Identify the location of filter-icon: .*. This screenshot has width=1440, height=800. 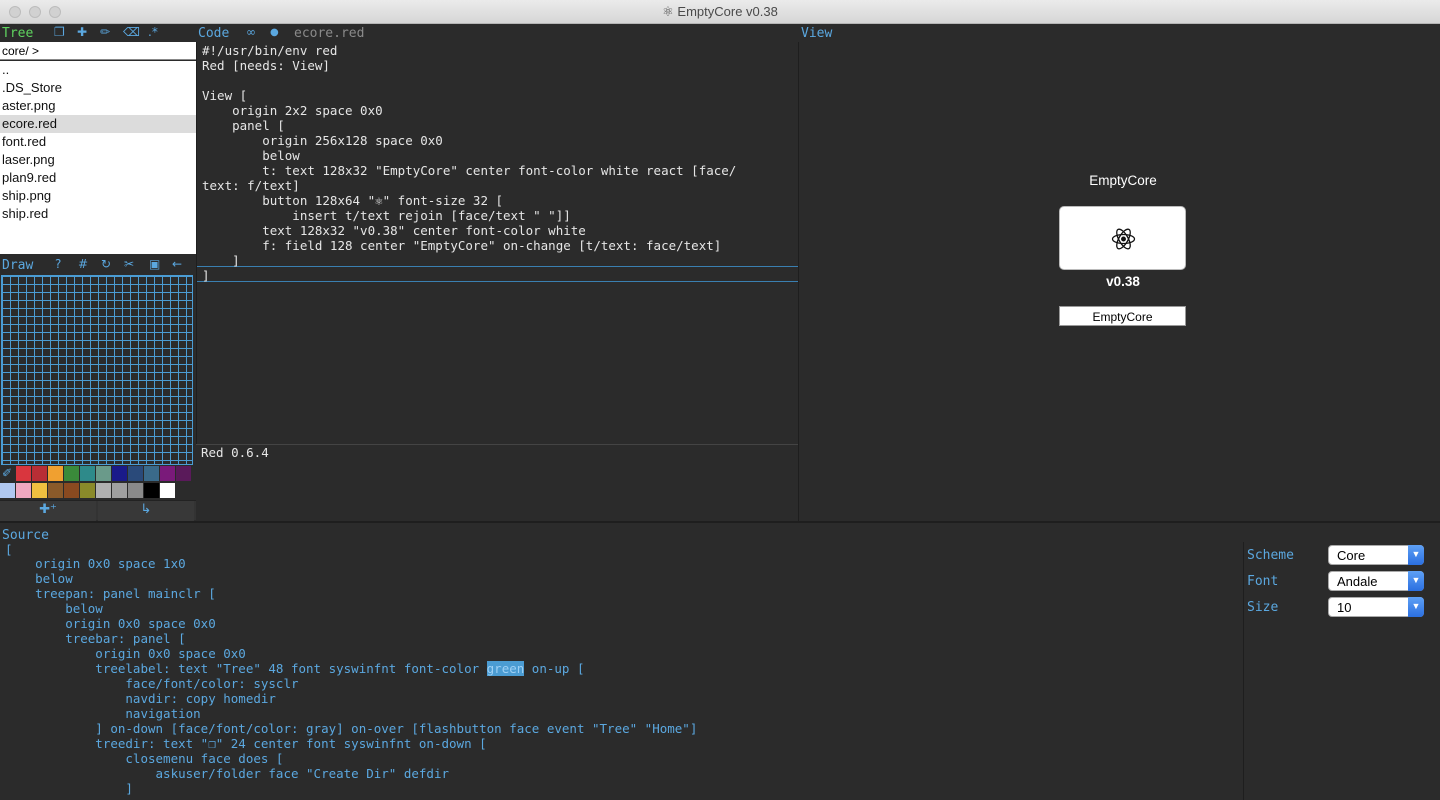
(153, 32).